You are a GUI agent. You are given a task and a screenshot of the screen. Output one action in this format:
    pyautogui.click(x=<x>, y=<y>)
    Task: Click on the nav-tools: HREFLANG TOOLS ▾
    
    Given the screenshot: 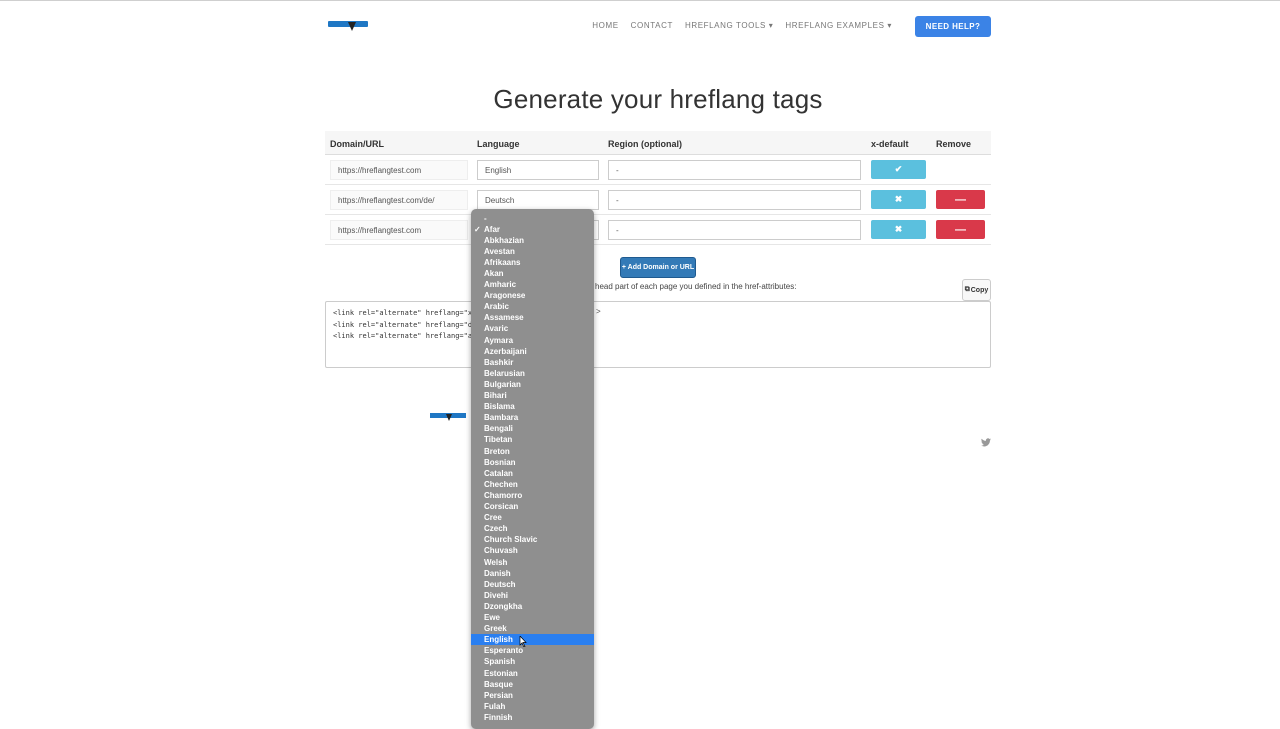 What is the action you would take?
    pyautogui.click(x=729, y=25)
    